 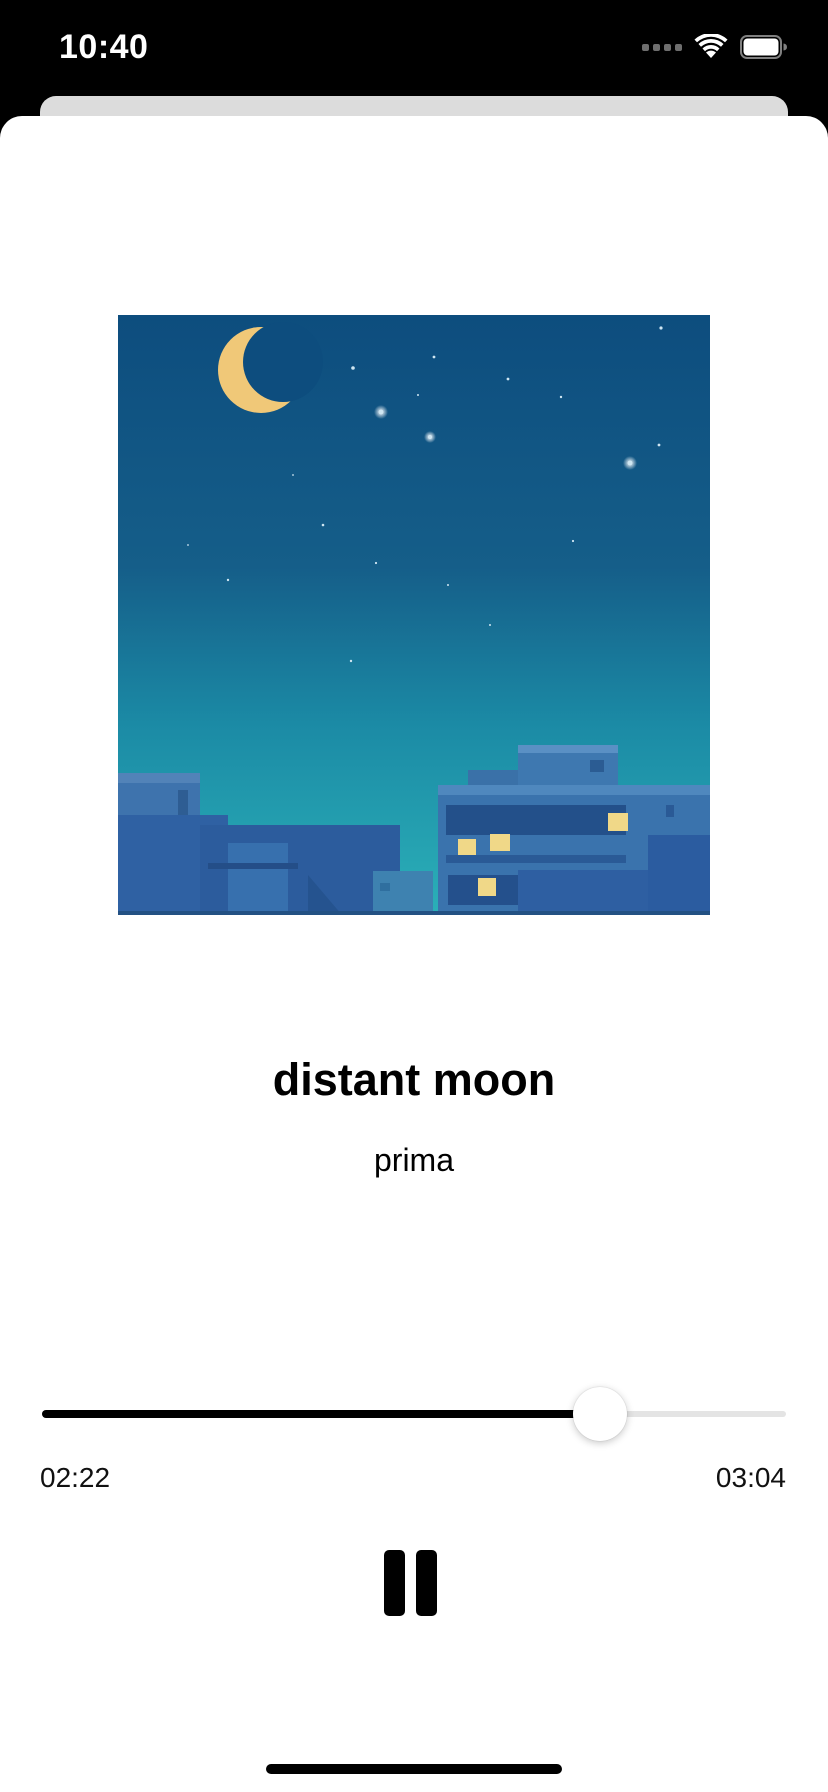 What do you see at coordinates (414, 48) in the screenshot?
I see `status-bar: 10:40` at bounding box center [414, 48].